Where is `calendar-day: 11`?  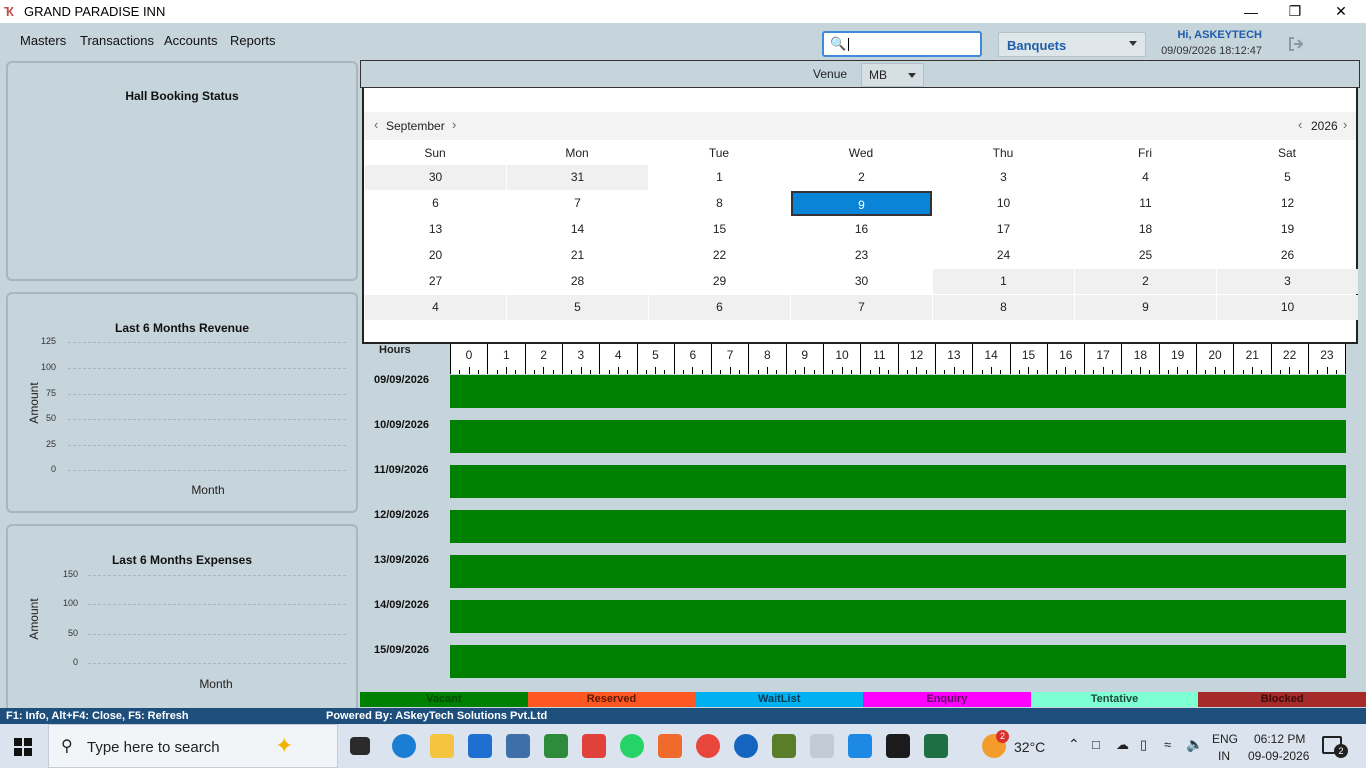 calendar-day: 11 is located at coordinates (1145, 203).